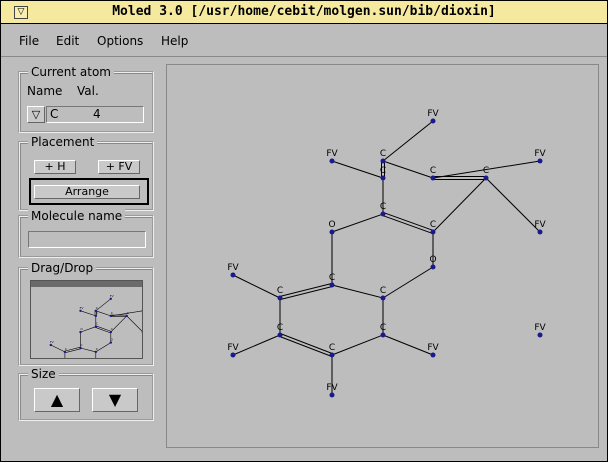  I want to click on element-dropdown-button: ▽, so click(36, 114).